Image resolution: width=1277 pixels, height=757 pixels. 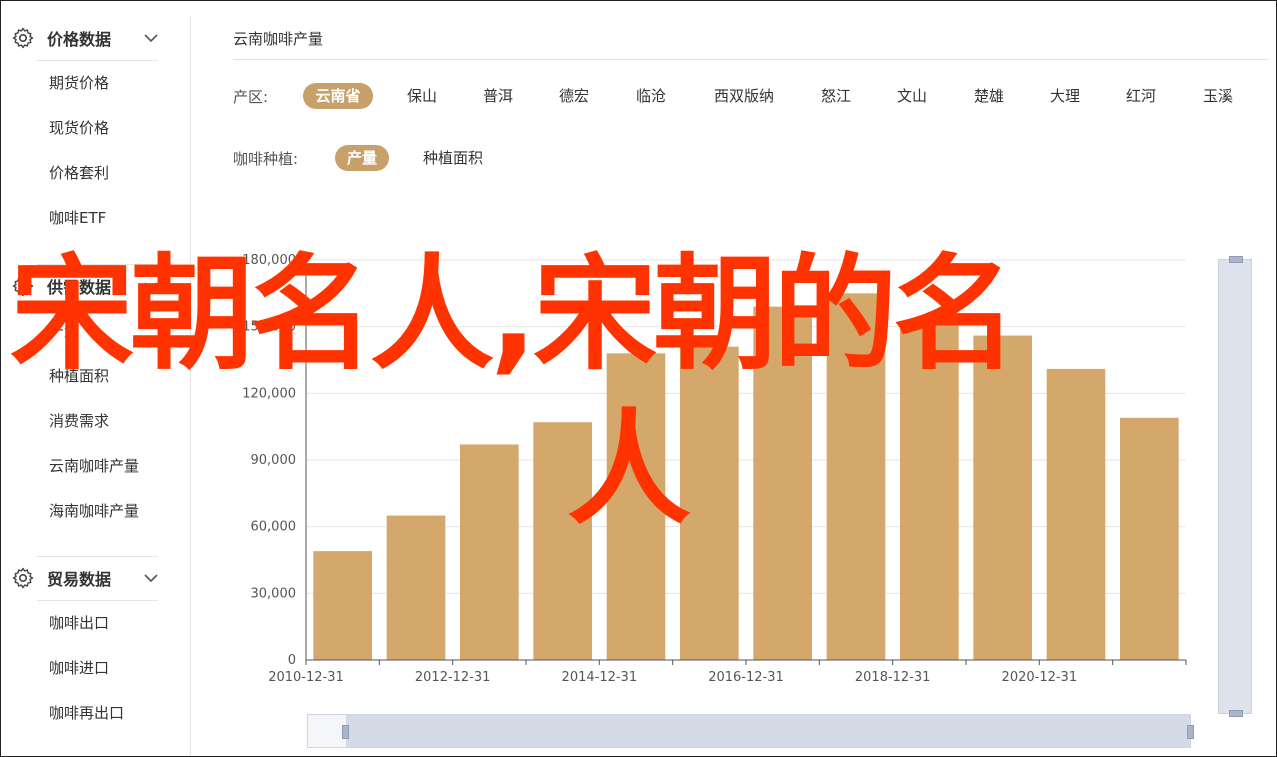 I want to click on sidebar-item-coffee-reexport: 咖啡再出口, so click(x=86, y=713).